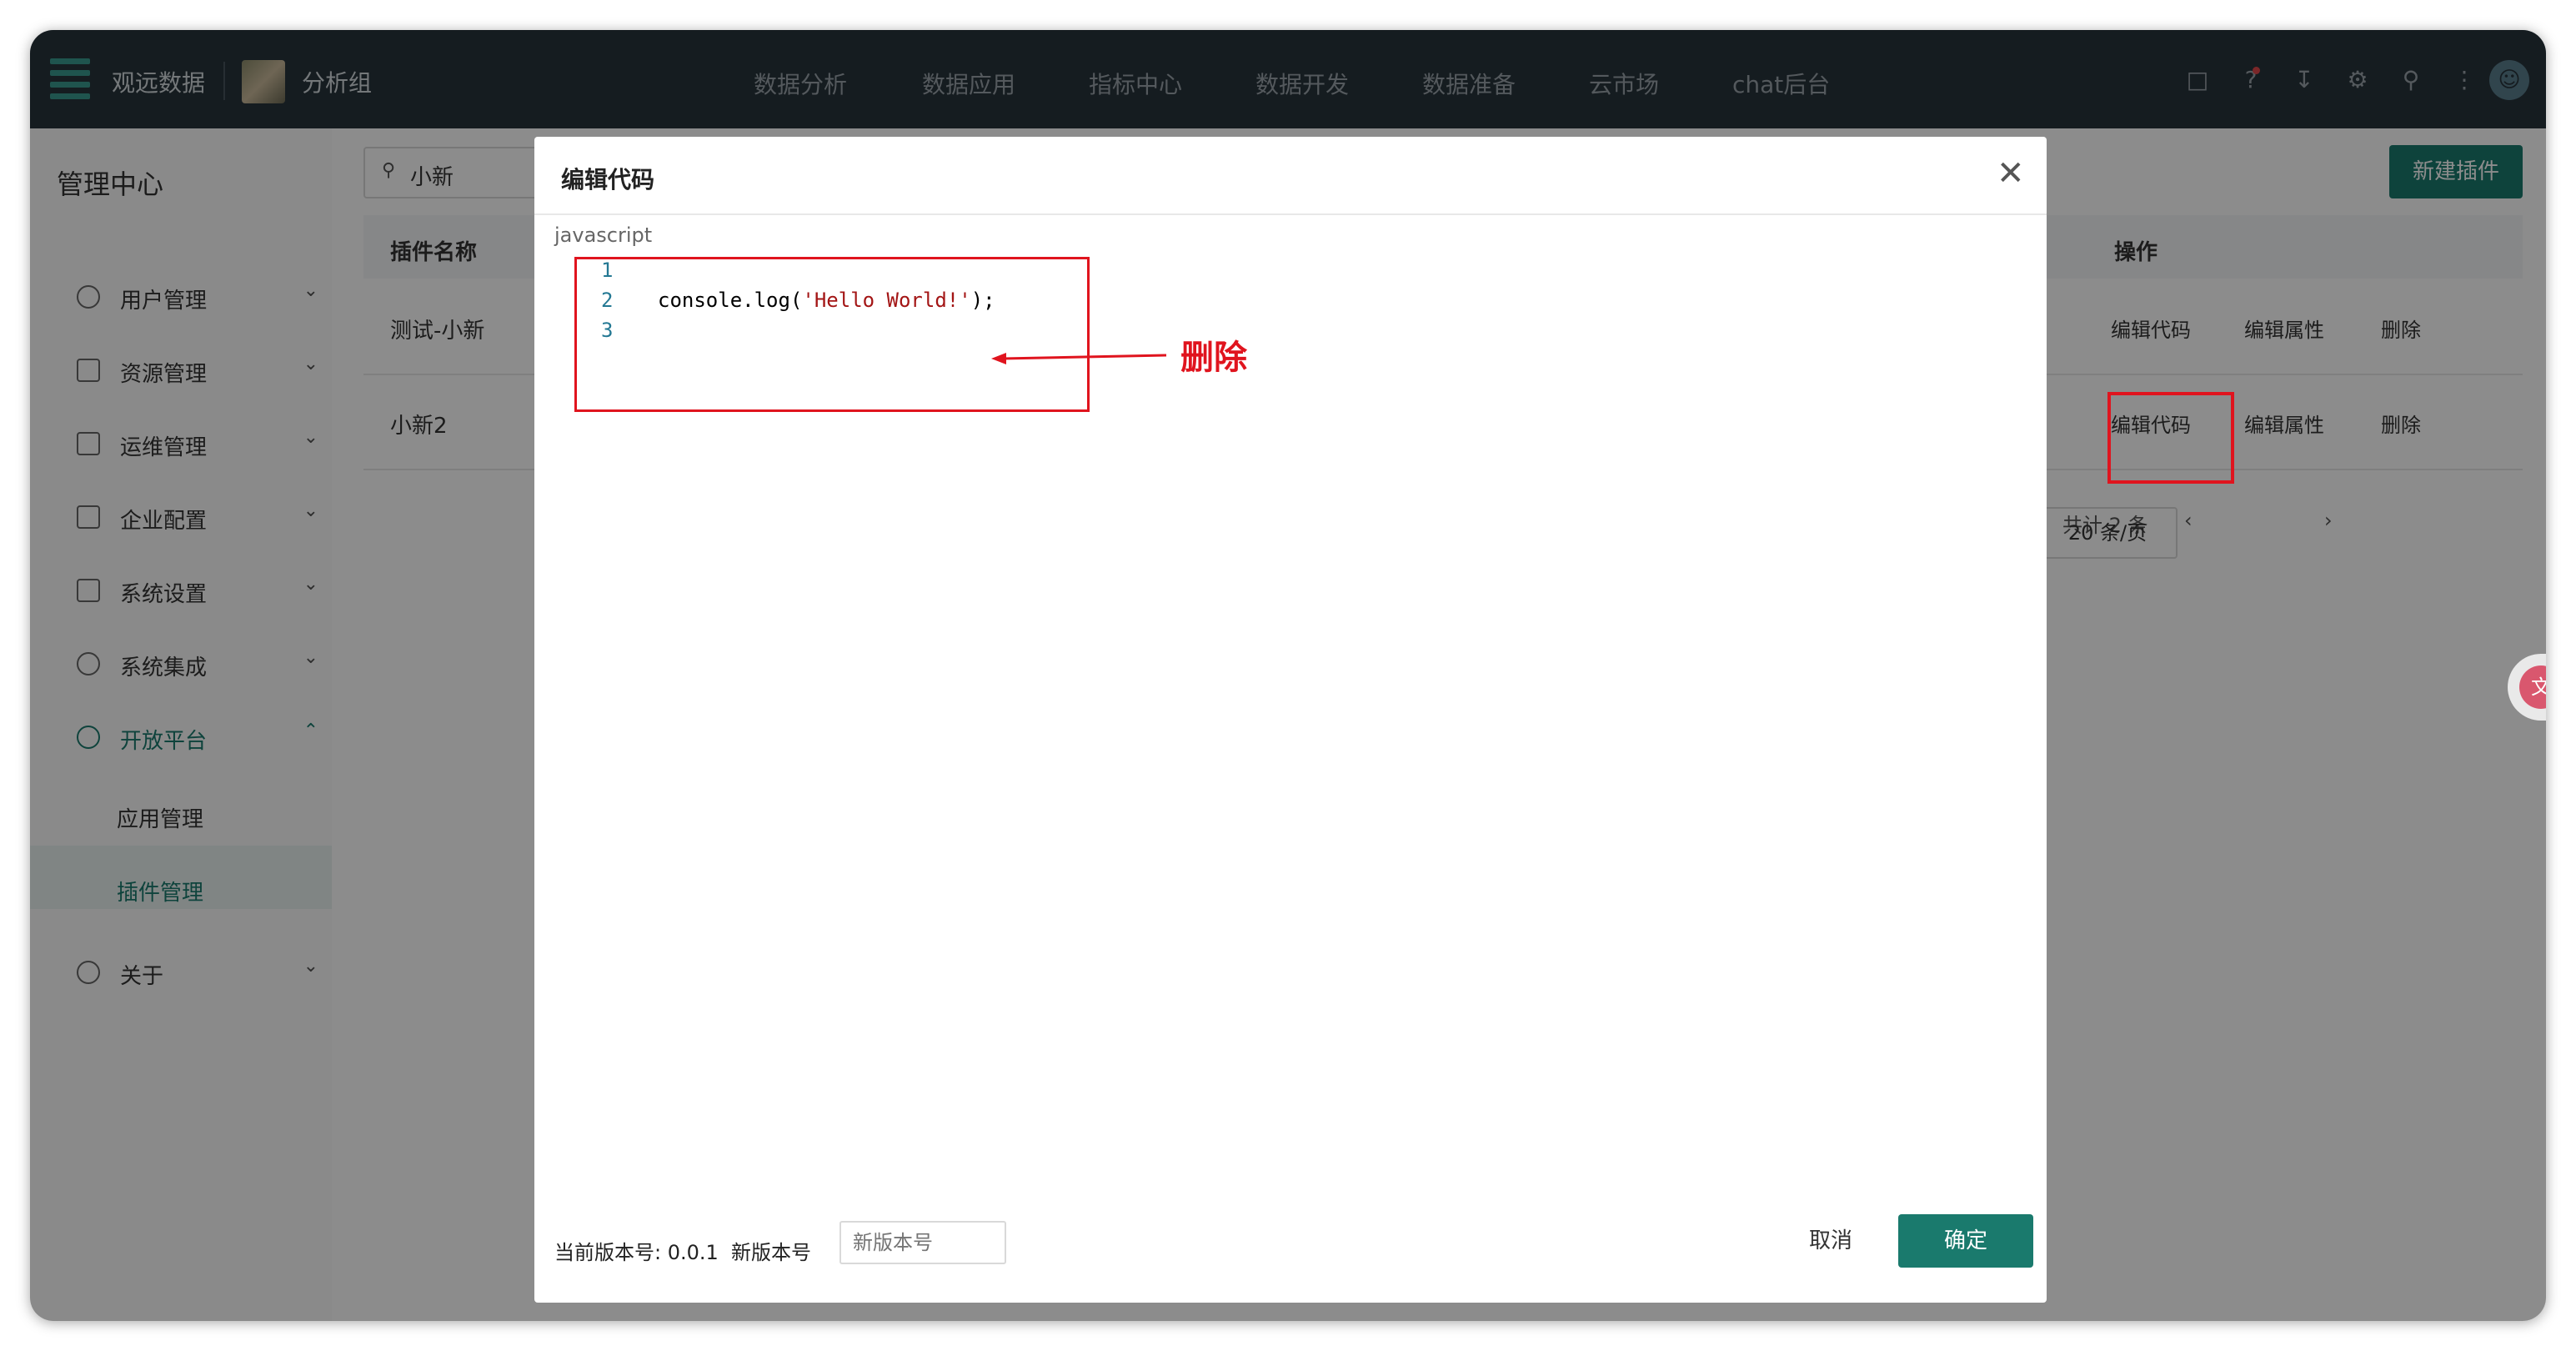 The image size is (2576, 1351). What do you see at coordinates (1965, 1241) in the screenshot?
I see `confirm-button: 确定` at bounding box center [1965, 1241].